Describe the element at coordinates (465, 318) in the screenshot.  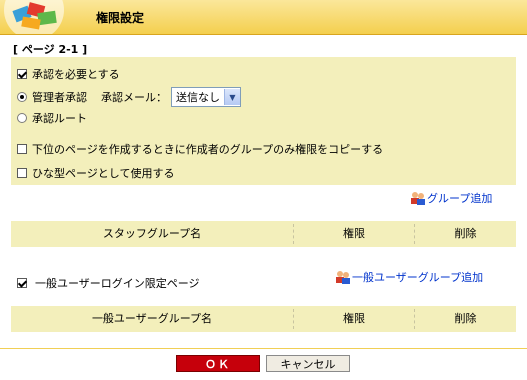
I see `general-user-delete-column: 削除` at that location.